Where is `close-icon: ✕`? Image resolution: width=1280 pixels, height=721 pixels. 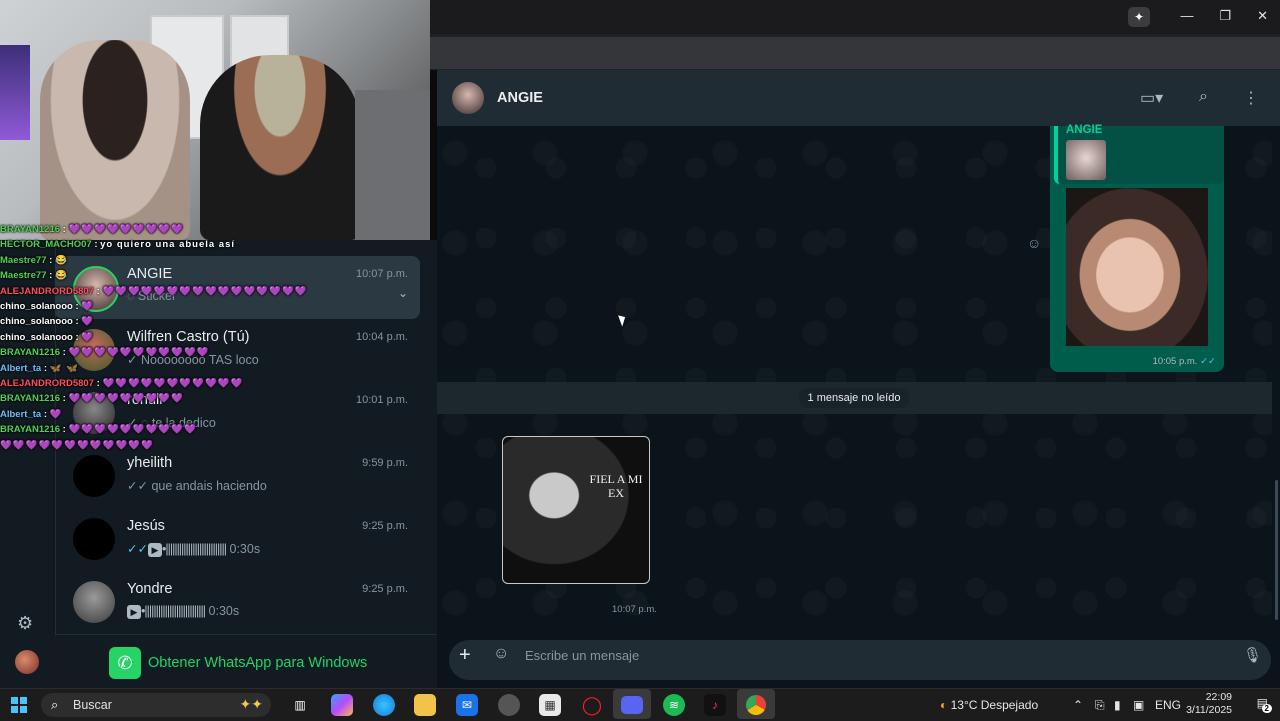
close-icon: ✕ is located at coordinates (1262, 16).